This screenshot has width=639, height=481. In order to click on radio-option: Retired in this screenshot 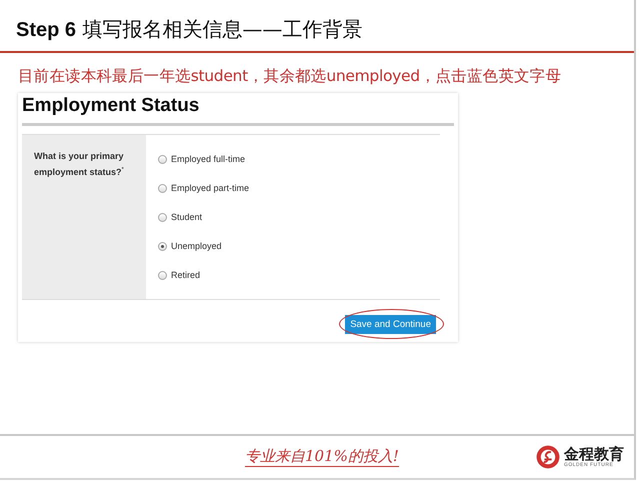, I will do `click(204, 275)`.